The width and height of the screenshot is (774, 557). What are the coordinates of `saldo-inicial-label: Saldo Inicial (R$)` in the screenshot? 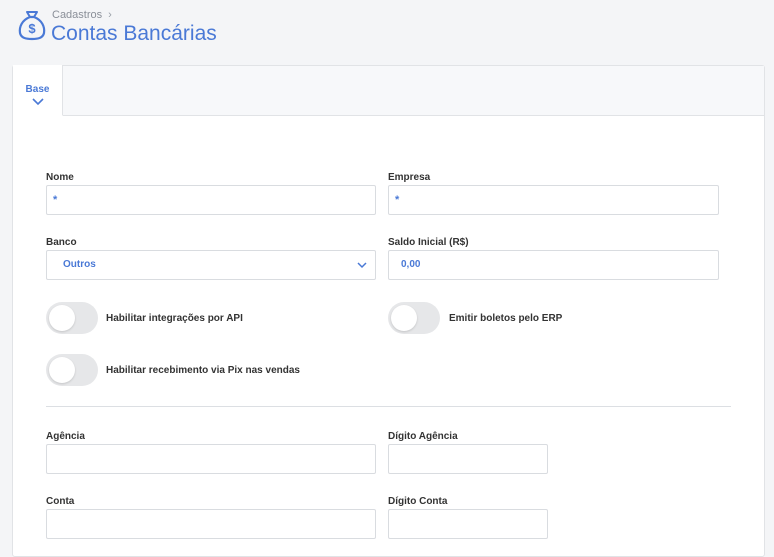 It's located at (428, 242).